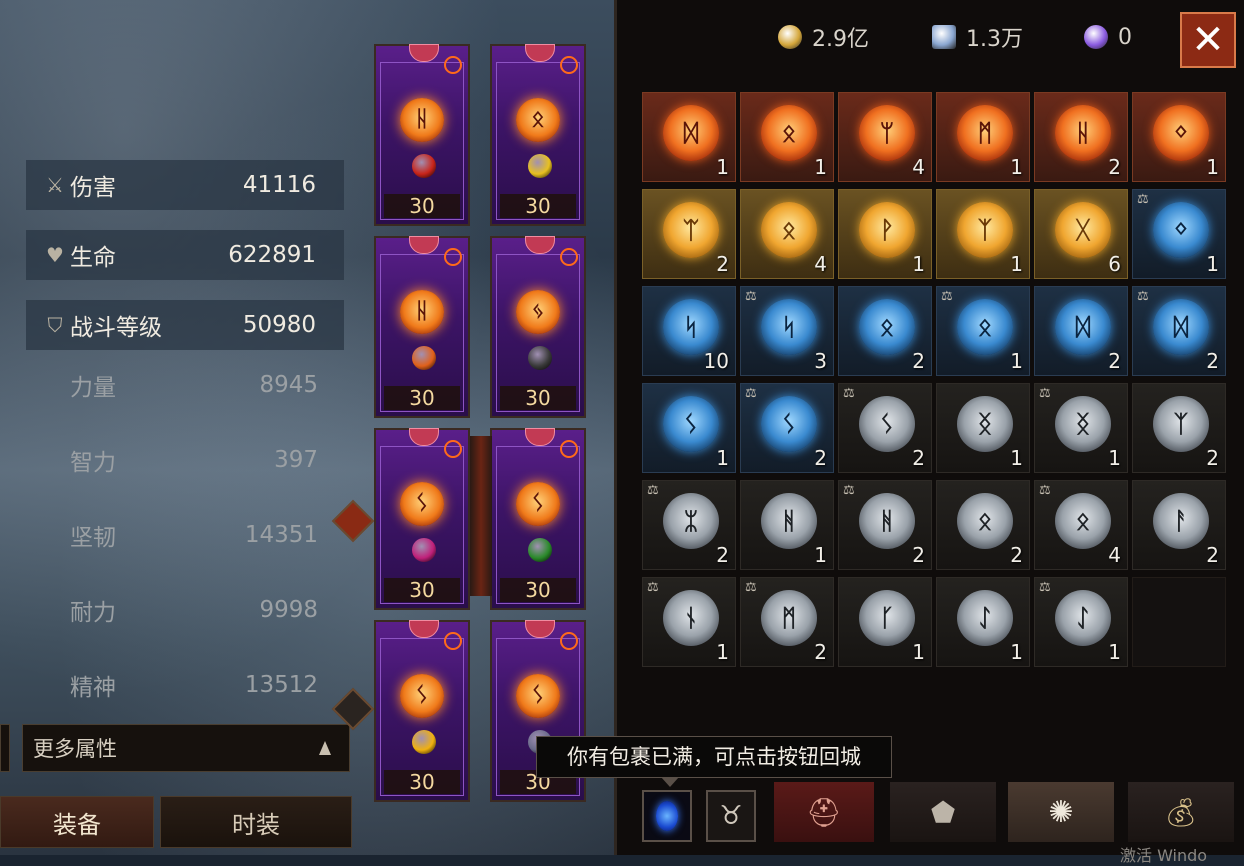 The image size is (1244, 866). I want to click on rune-slot: ᛝ 1, so click(983, 428).